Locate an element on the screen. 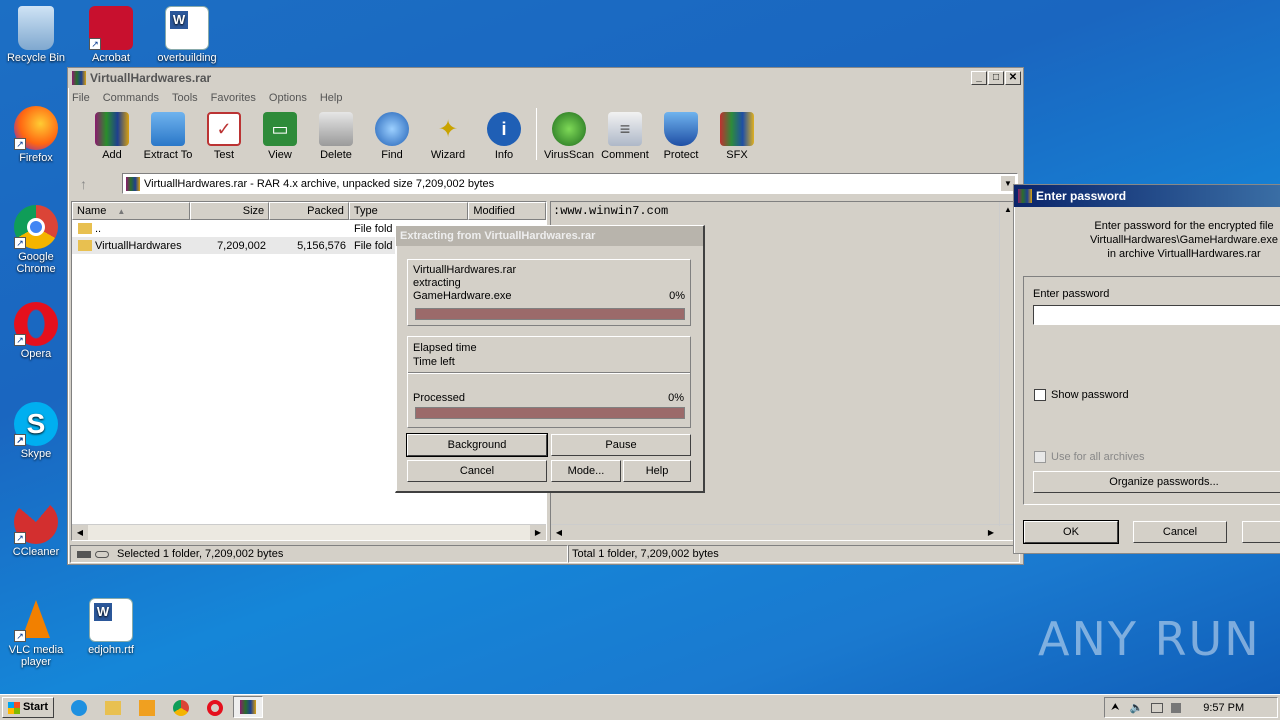 Image resolution: width=1280 pixels, height=720 pixels. menu-commands: Commands is located at coordinates (131, 98).